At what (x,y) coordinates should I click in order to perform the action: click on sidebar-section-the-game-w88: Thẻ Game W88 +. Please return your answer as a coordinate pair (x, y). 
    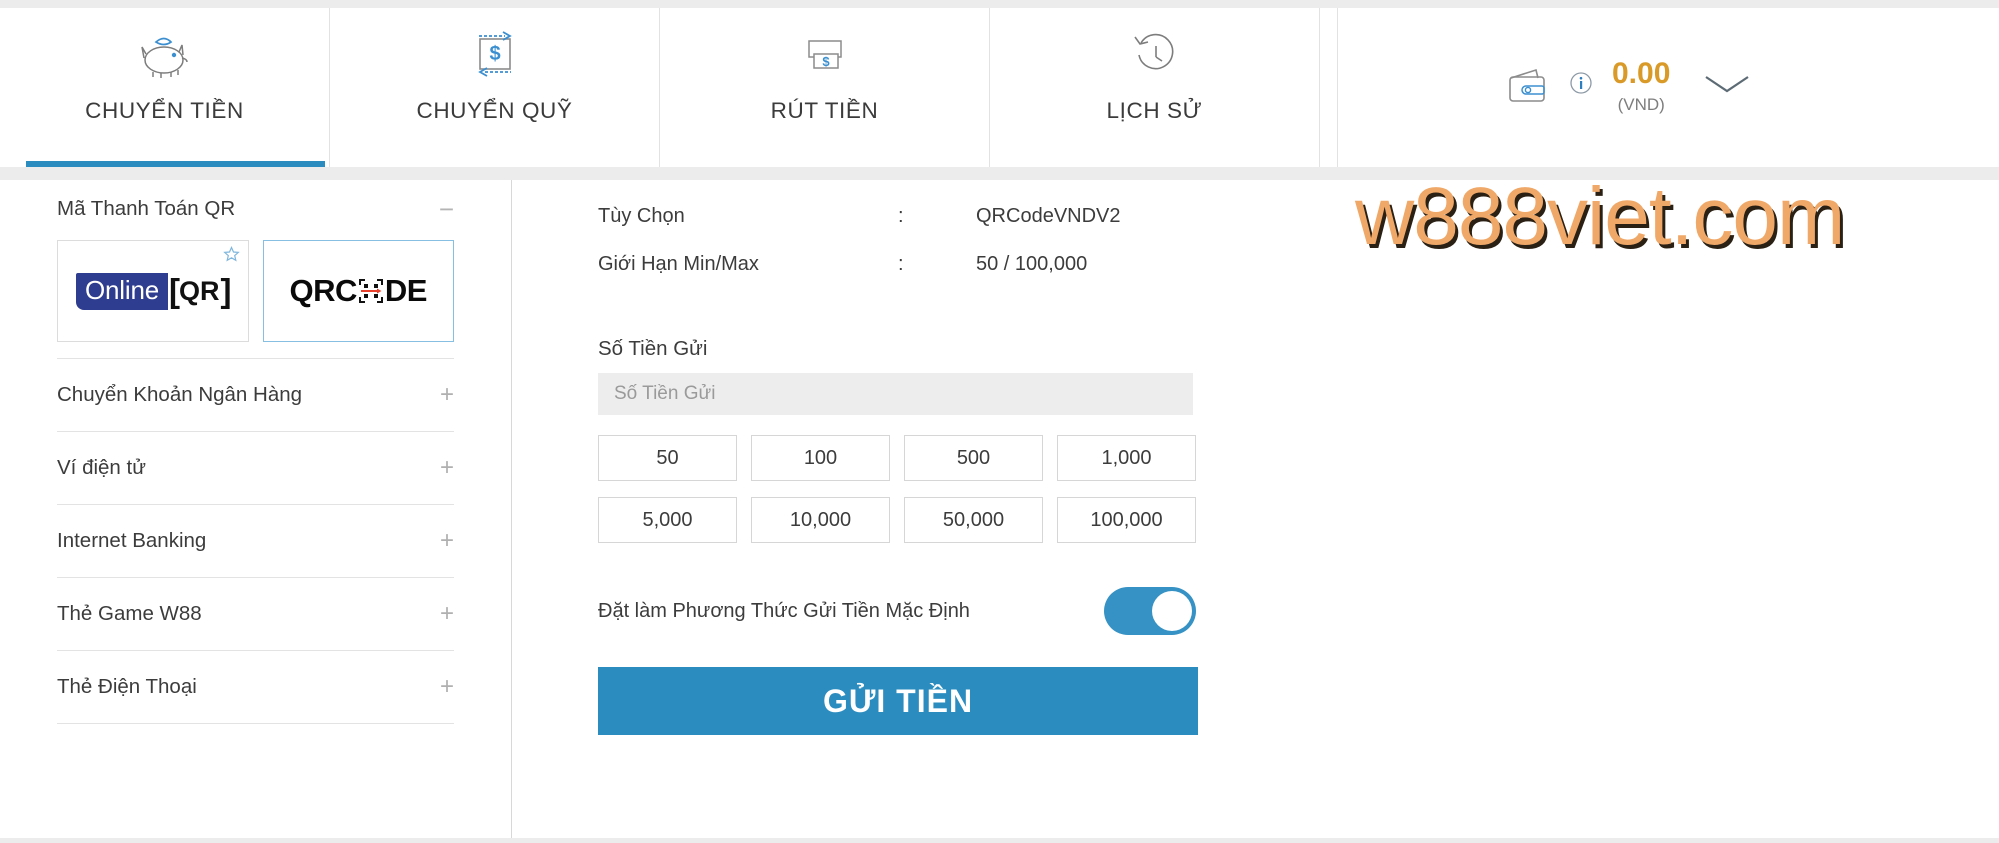
    Looking at the image, I should click on (255, 613).